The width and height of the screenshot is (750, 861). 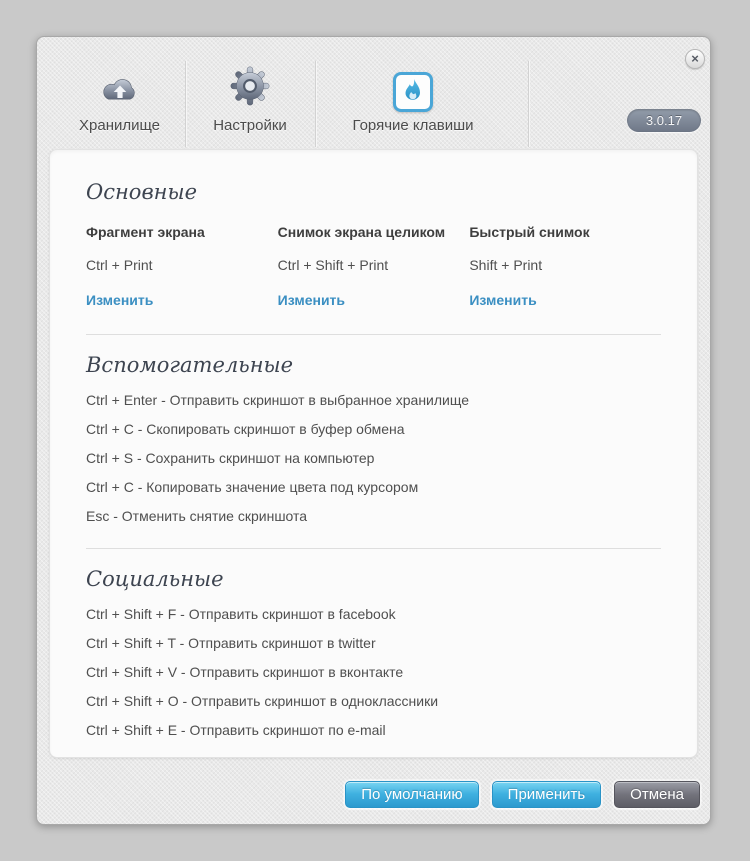 I want to click on hotkey-column-quick: Быстрый снимок Shift + Print Изменить, so click(x=565, y=267).